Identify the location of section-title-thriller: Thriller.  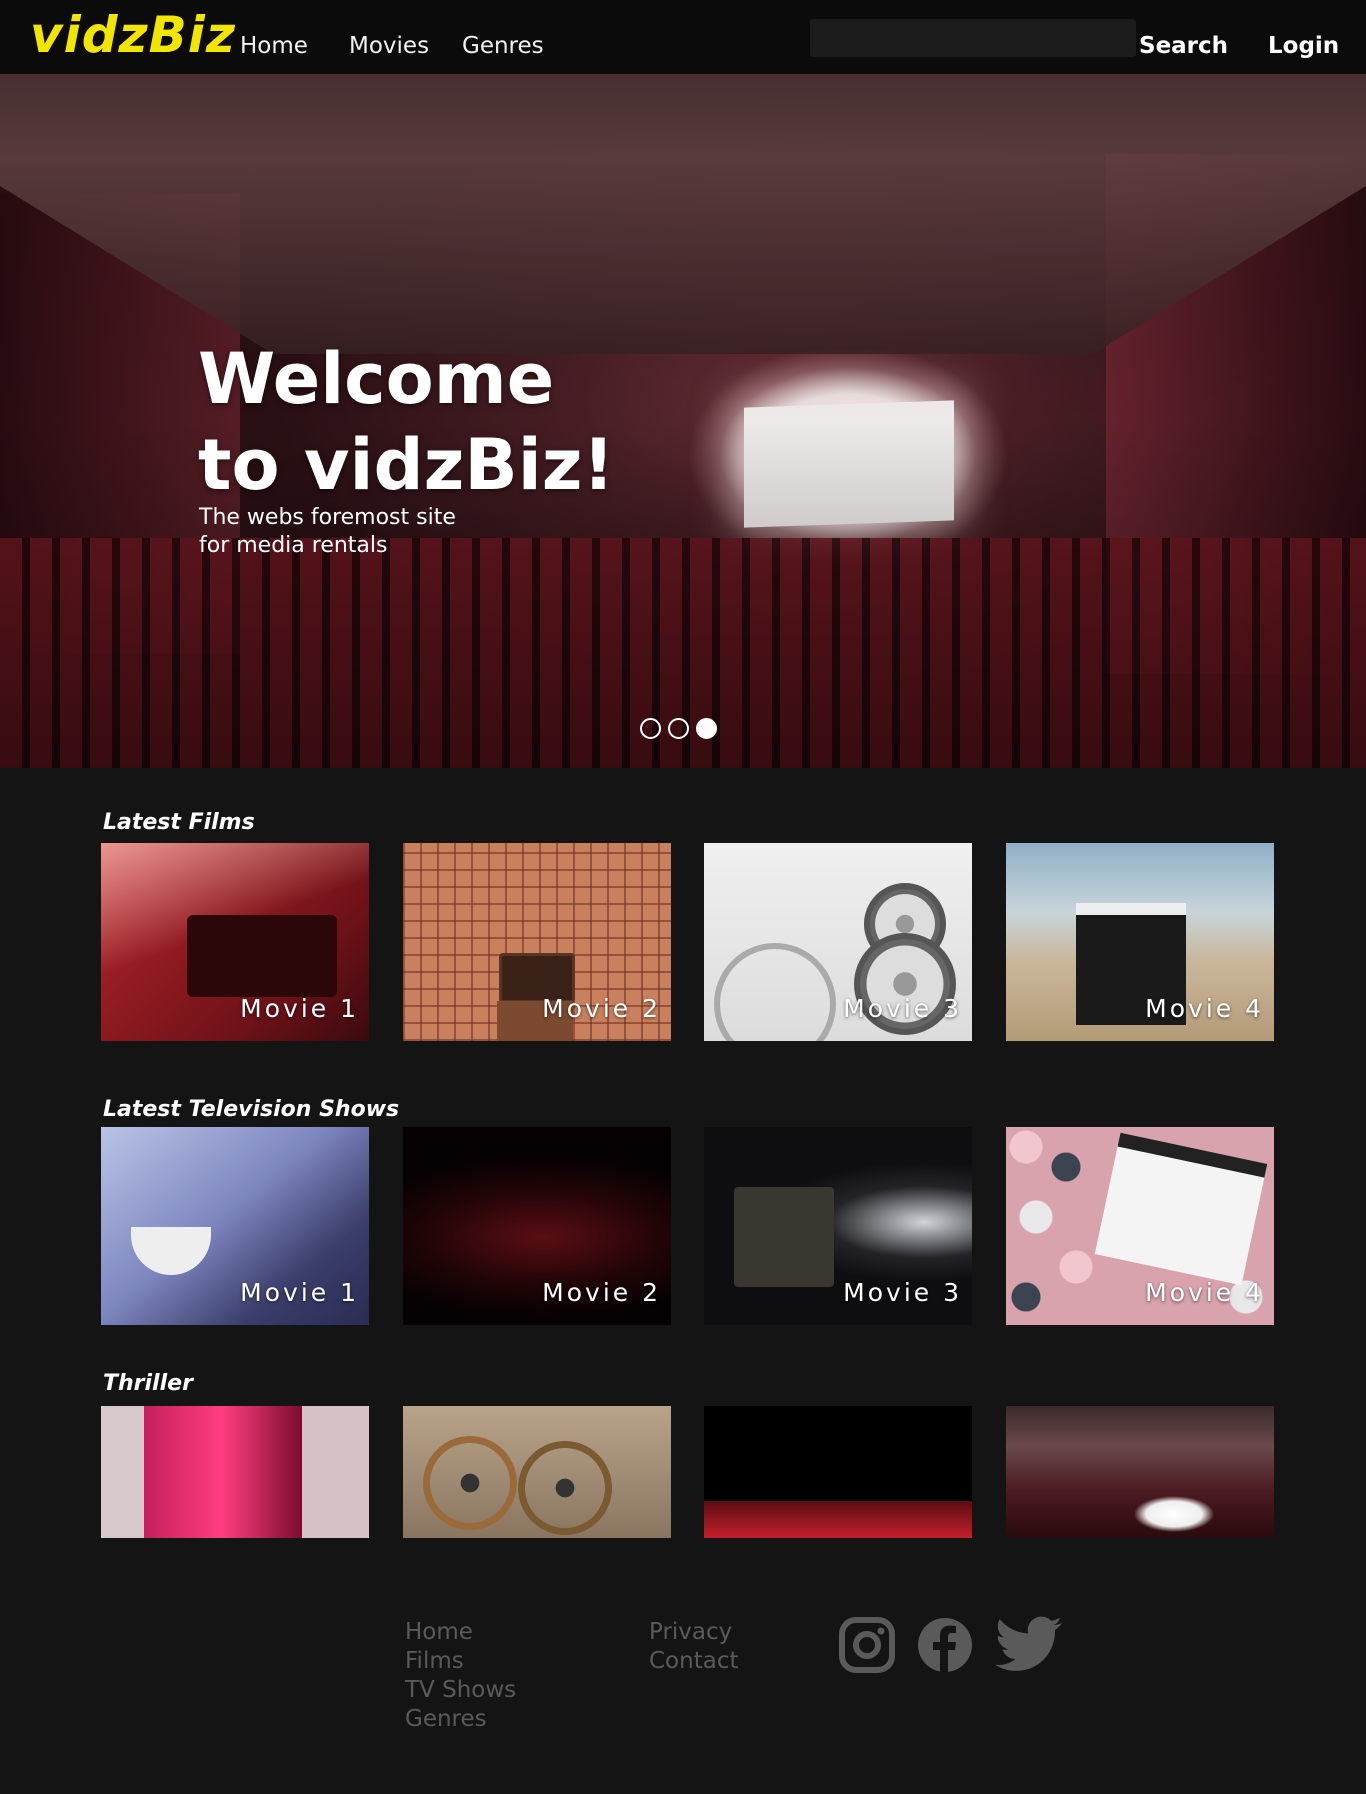
(148, 1383).